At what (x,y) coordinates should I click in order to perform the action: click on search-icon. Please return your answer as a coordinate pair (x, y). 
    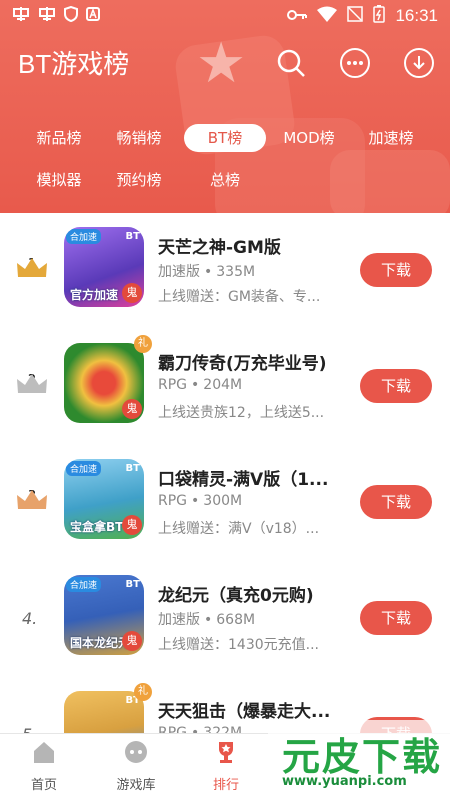
    Looking at the image, I should click on (291, 63).